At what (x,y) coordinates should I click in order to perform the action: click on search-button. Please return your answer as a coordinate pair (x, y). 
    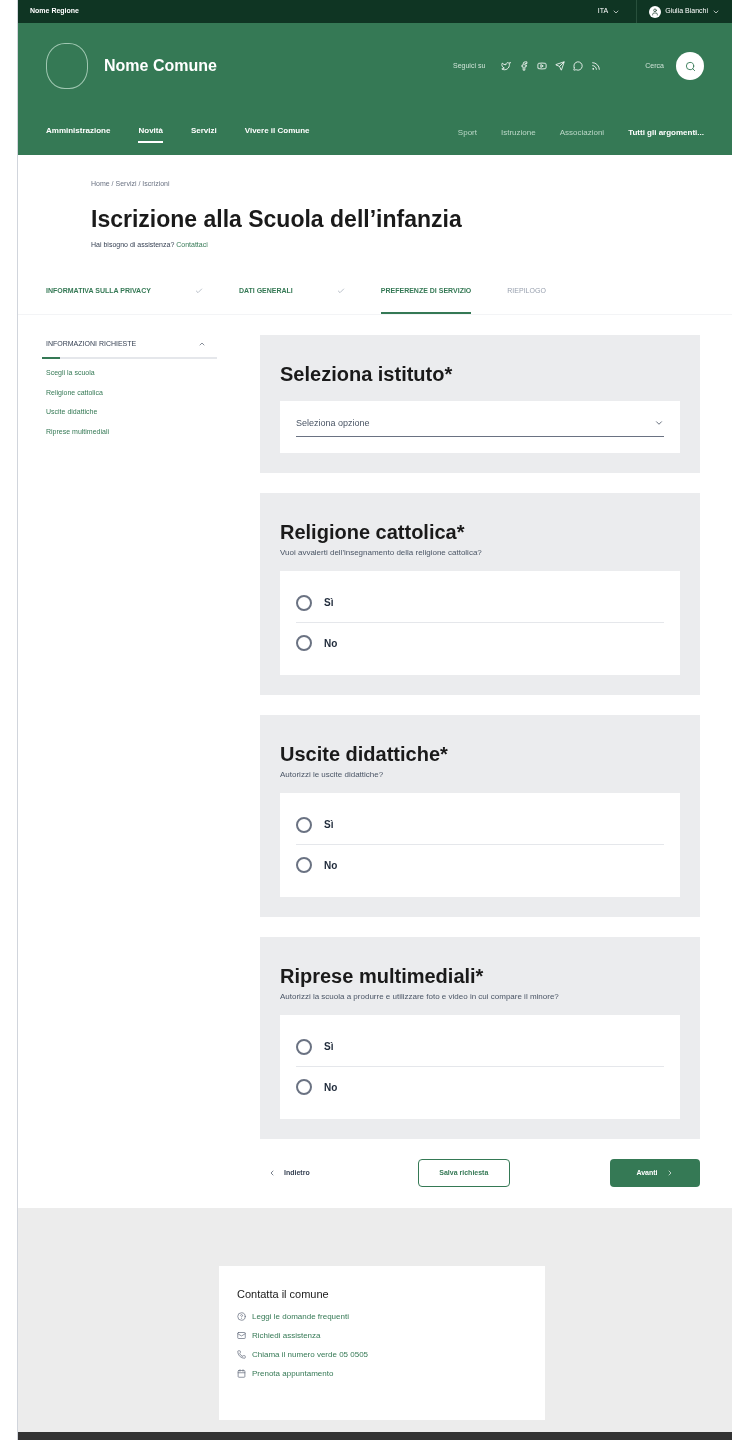
    Looking at the image, I should click on (690, 66).